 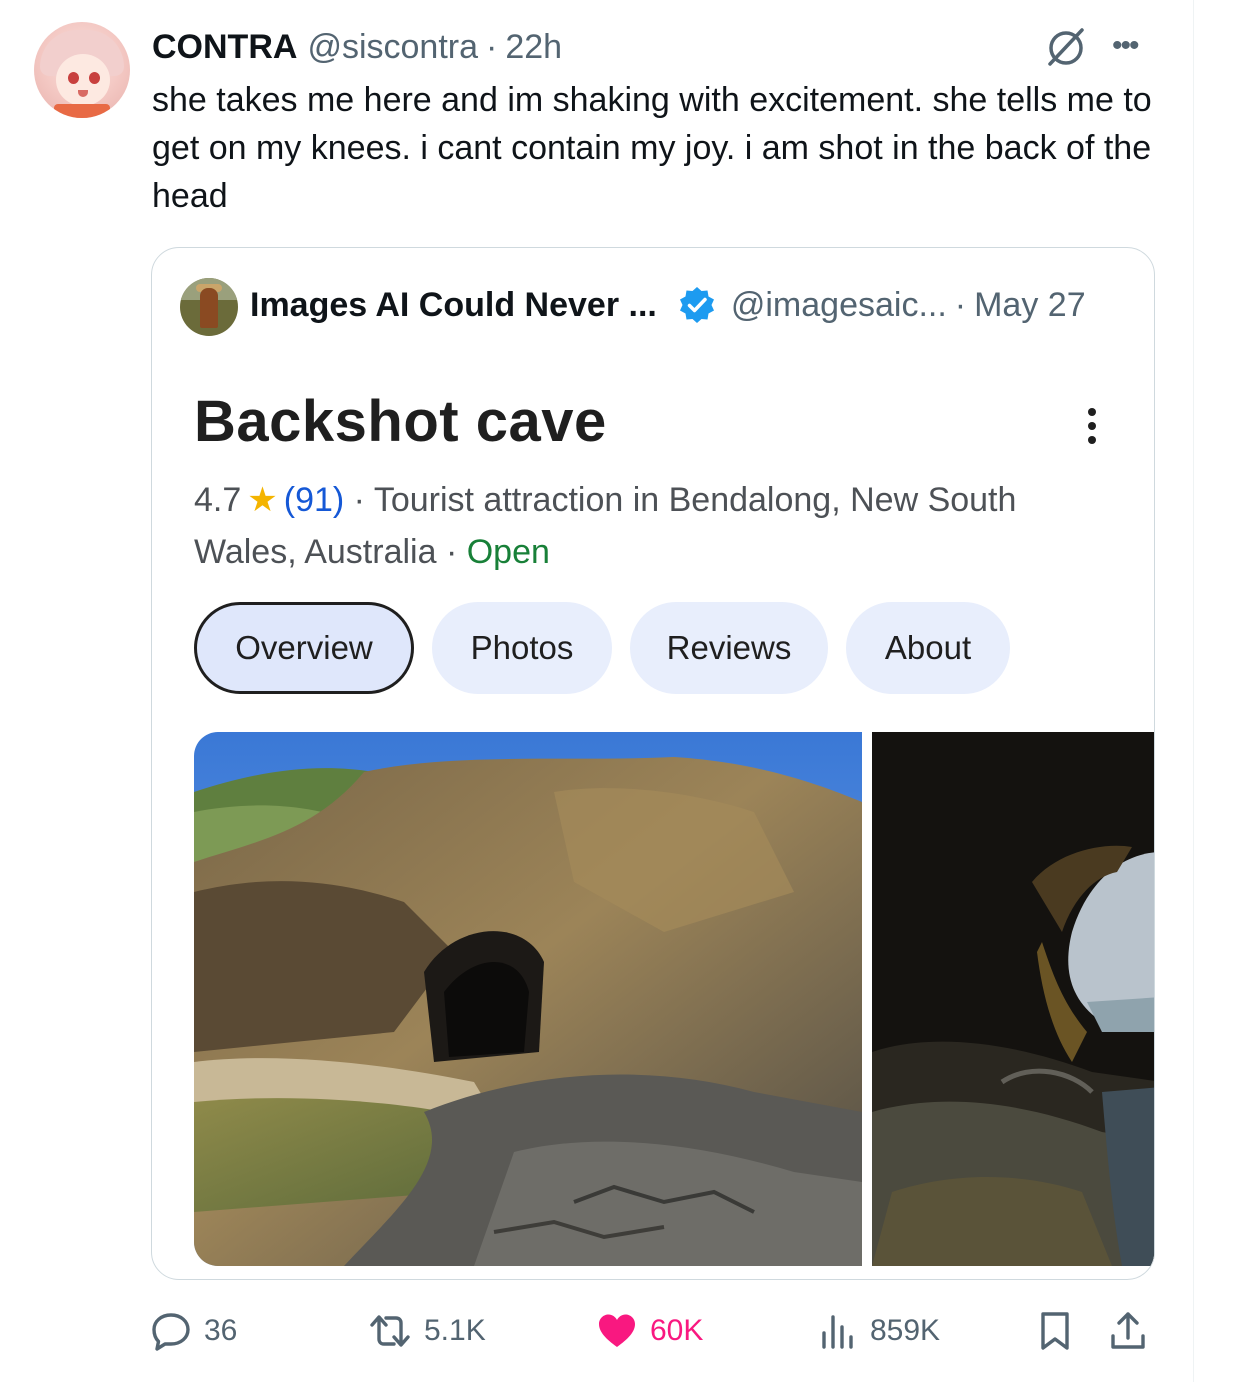 I want to click on tweet-header: CONTRA @siscontra · 22h, so click(x=357, y=47).